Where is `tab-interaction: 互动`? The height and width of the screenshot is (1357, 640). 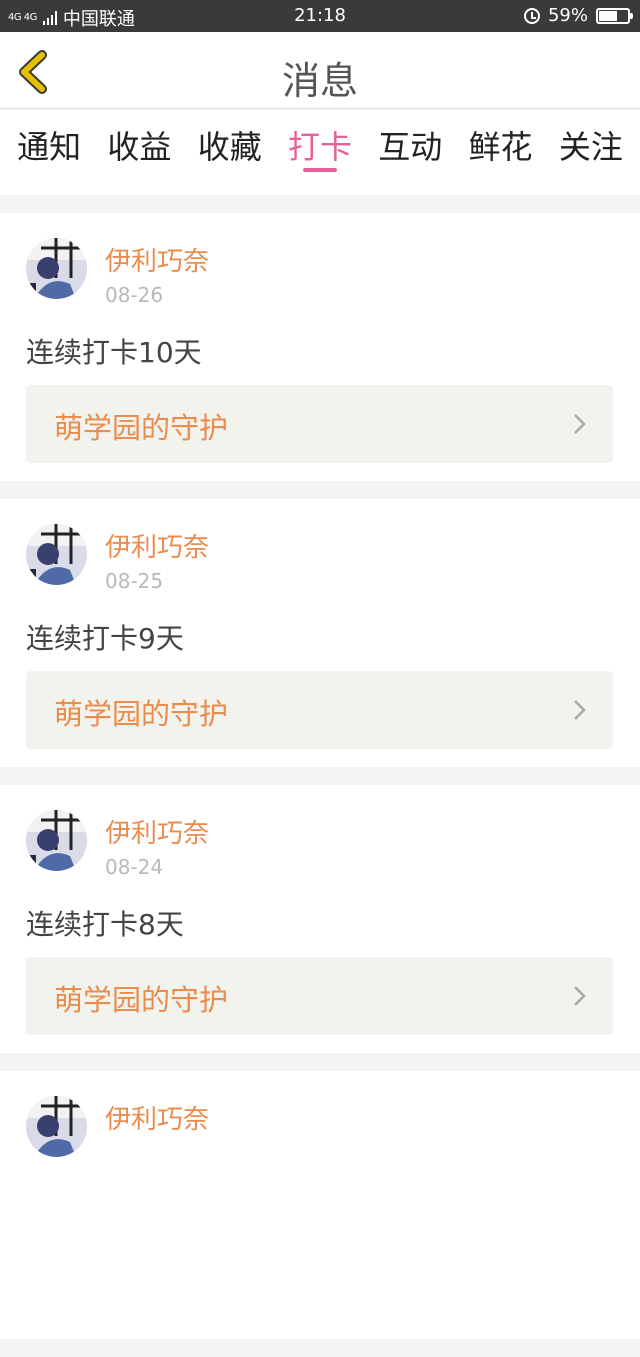
tab-interaction: 互动 is located at coordinates (410, 152).